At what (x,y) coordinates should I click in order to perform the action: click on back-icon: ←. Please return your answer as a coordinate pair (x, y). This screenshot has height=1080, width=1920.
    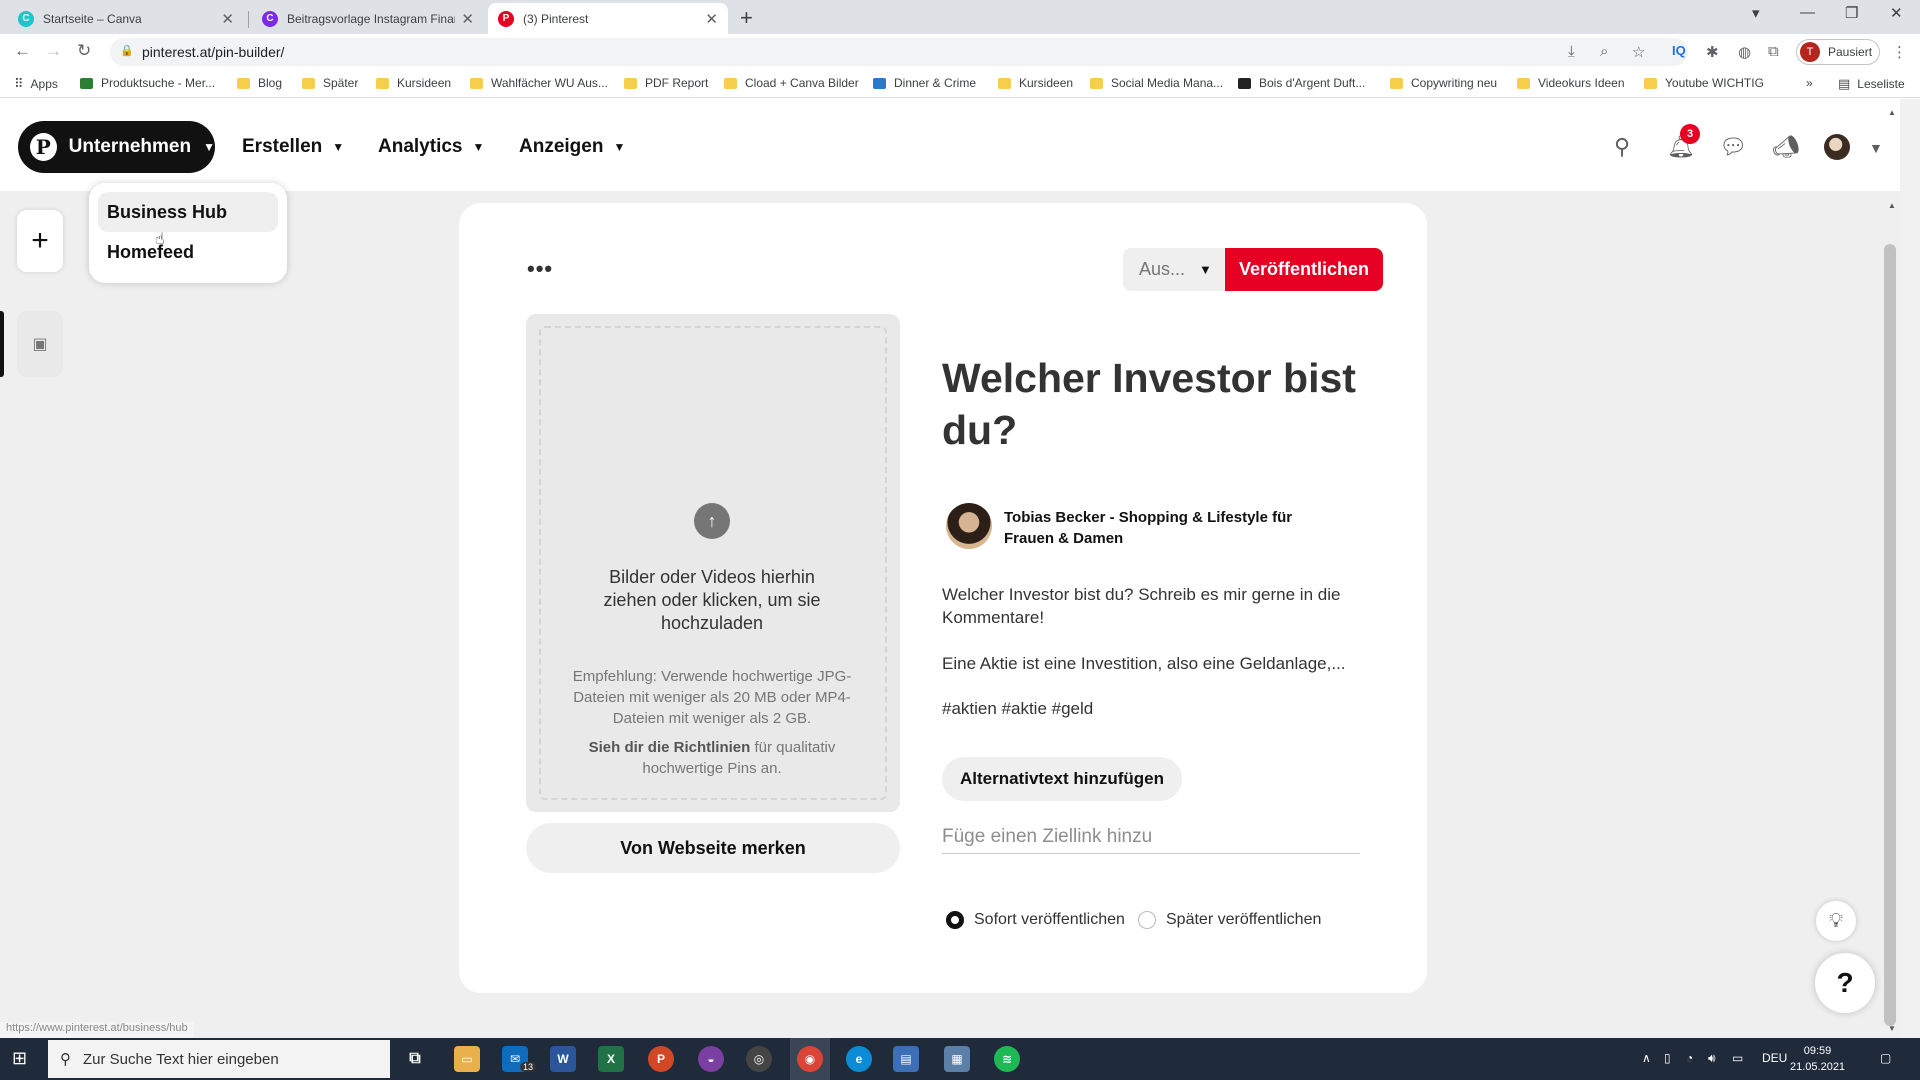
    Looking at the image, I should click on (22, 51).